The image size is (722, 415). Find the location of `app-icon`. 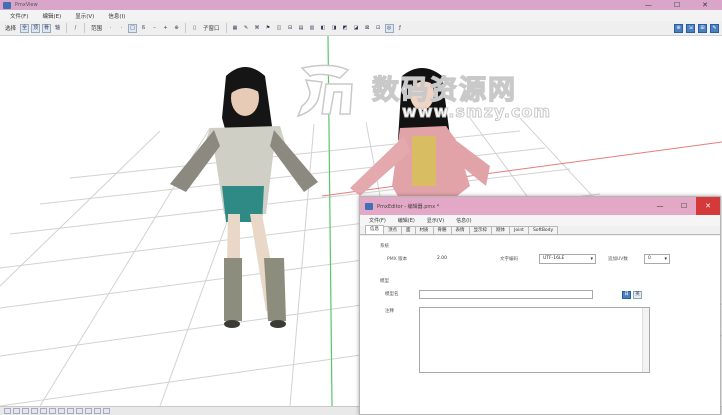

app-icon is located at coordinates (7, 5).